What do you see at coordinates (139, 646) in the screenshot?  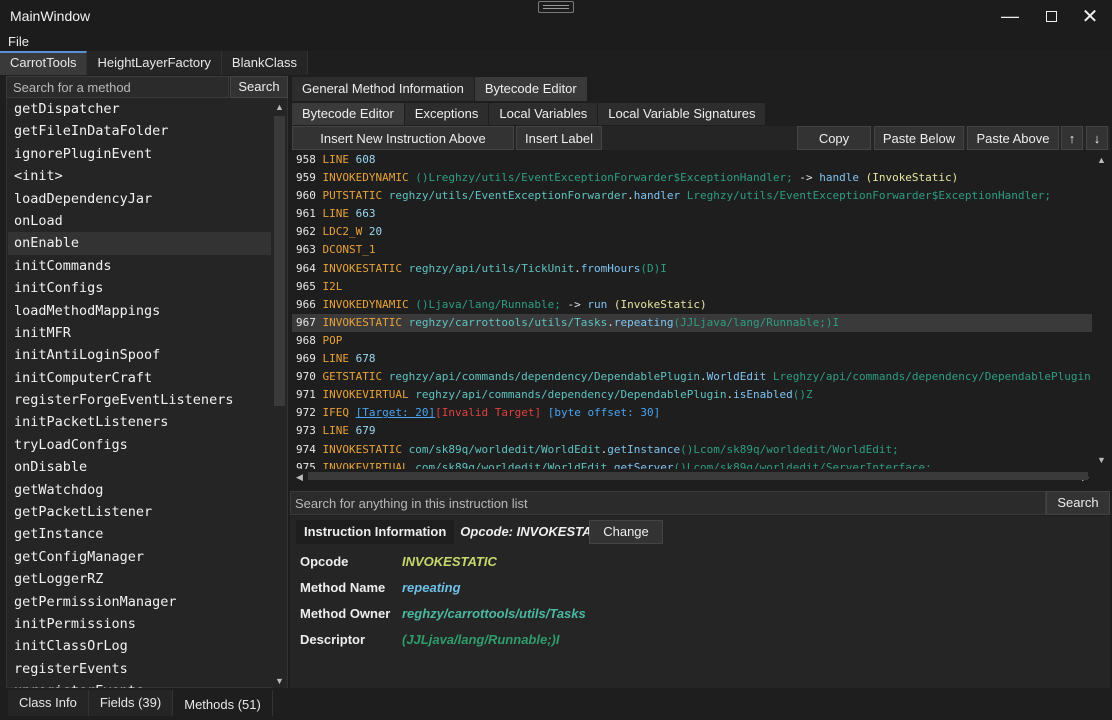 I see `method-list-item: initClassOrLog` at bounding box center [139, 646].